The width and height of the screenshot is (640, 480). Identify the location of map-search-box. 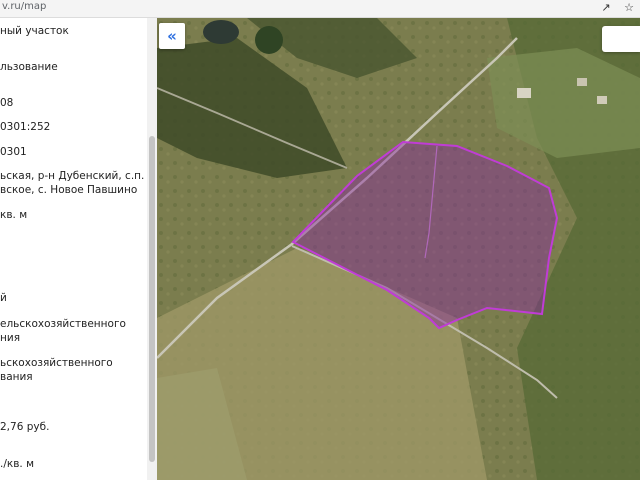
(621, 39).